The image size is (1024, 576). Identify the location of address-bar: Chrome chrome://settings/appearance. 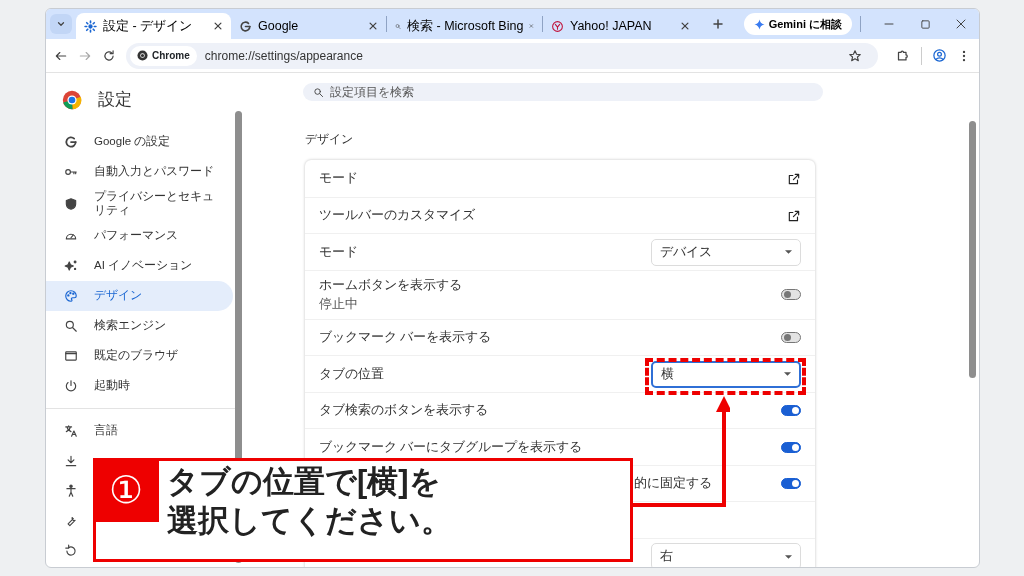
(502, 55).